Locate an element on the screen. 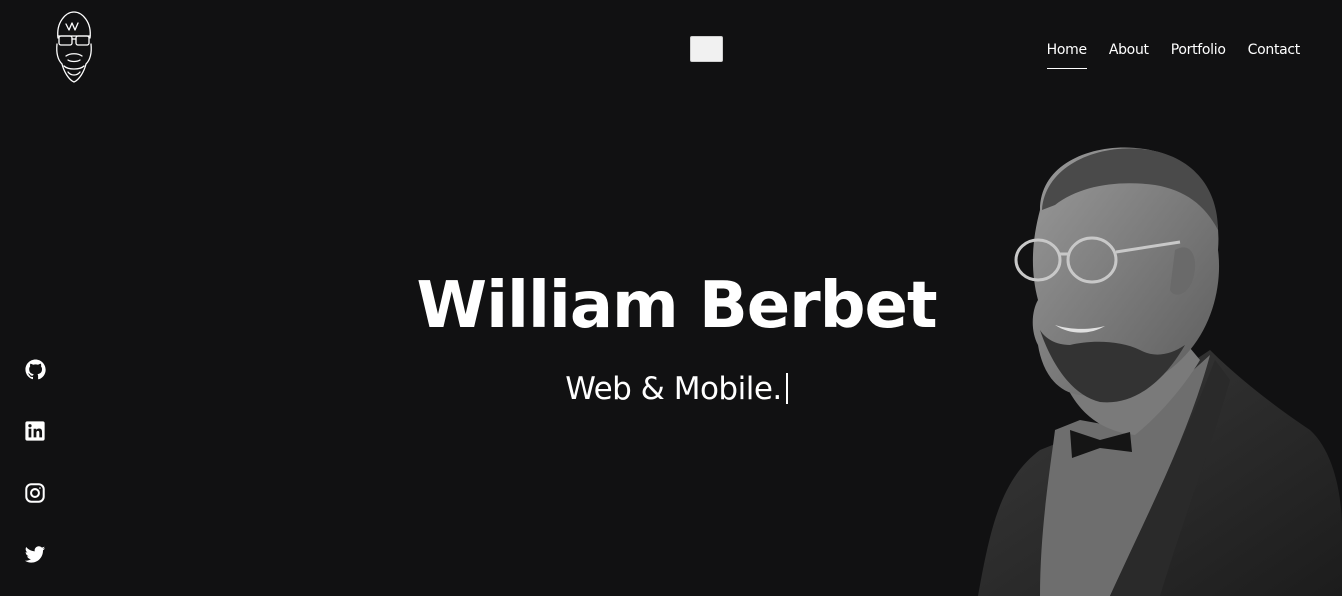 Image resolution: width=1342 pixels, height=596 pixels. typing-cursor is located at coordinates (786, 388).